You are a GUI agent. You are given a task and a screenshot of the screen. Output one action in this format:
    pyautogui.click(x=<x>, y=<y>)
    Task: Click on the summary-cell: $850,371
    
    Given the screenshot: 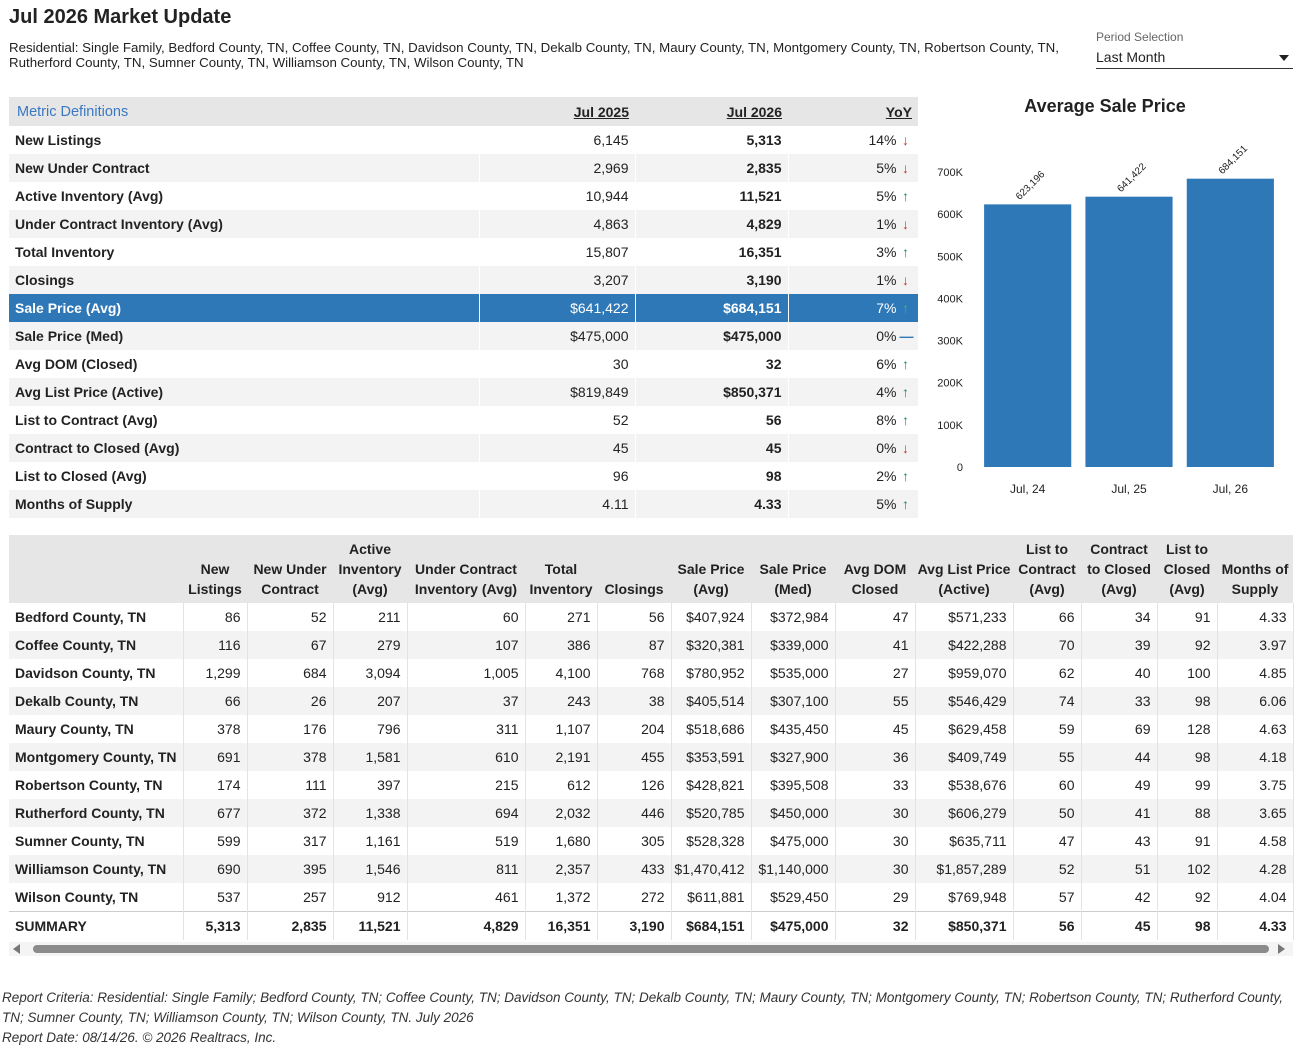 What is the action you would take?
    pyautogui.click(x=964, y=925)
    